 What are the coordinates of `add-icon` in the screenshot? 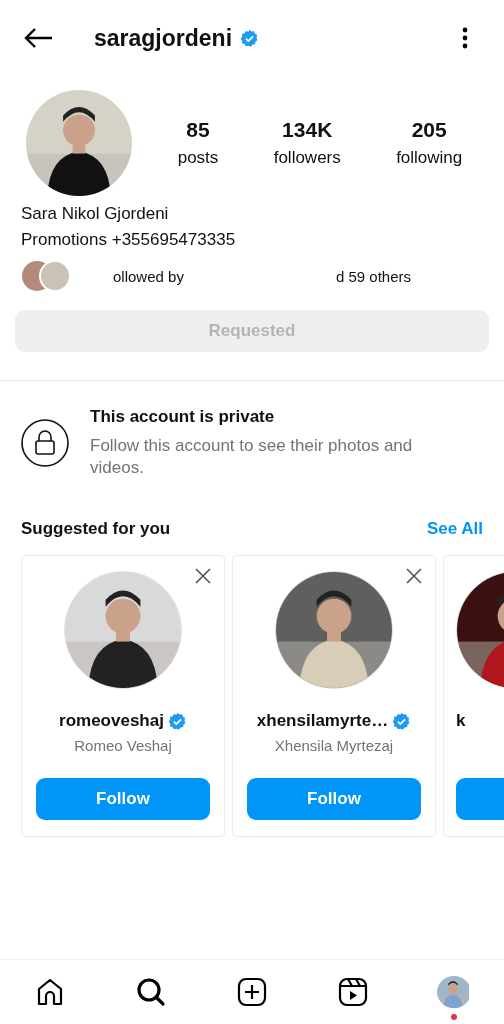 It's located at (252, 992).